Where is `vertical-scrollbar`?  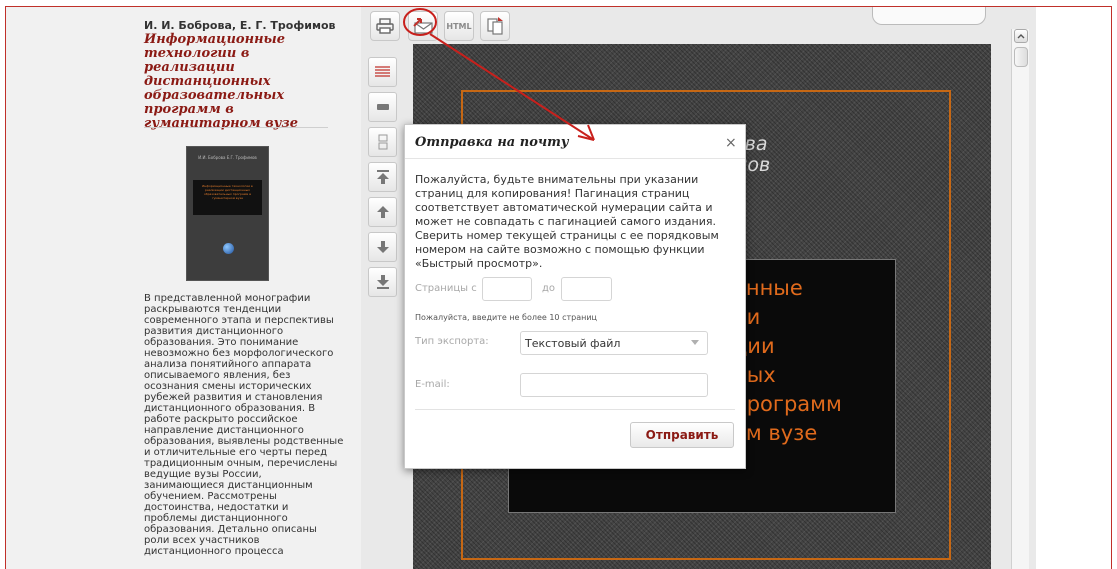
vertical-scrollbar is located at coordinates (1020, 299).